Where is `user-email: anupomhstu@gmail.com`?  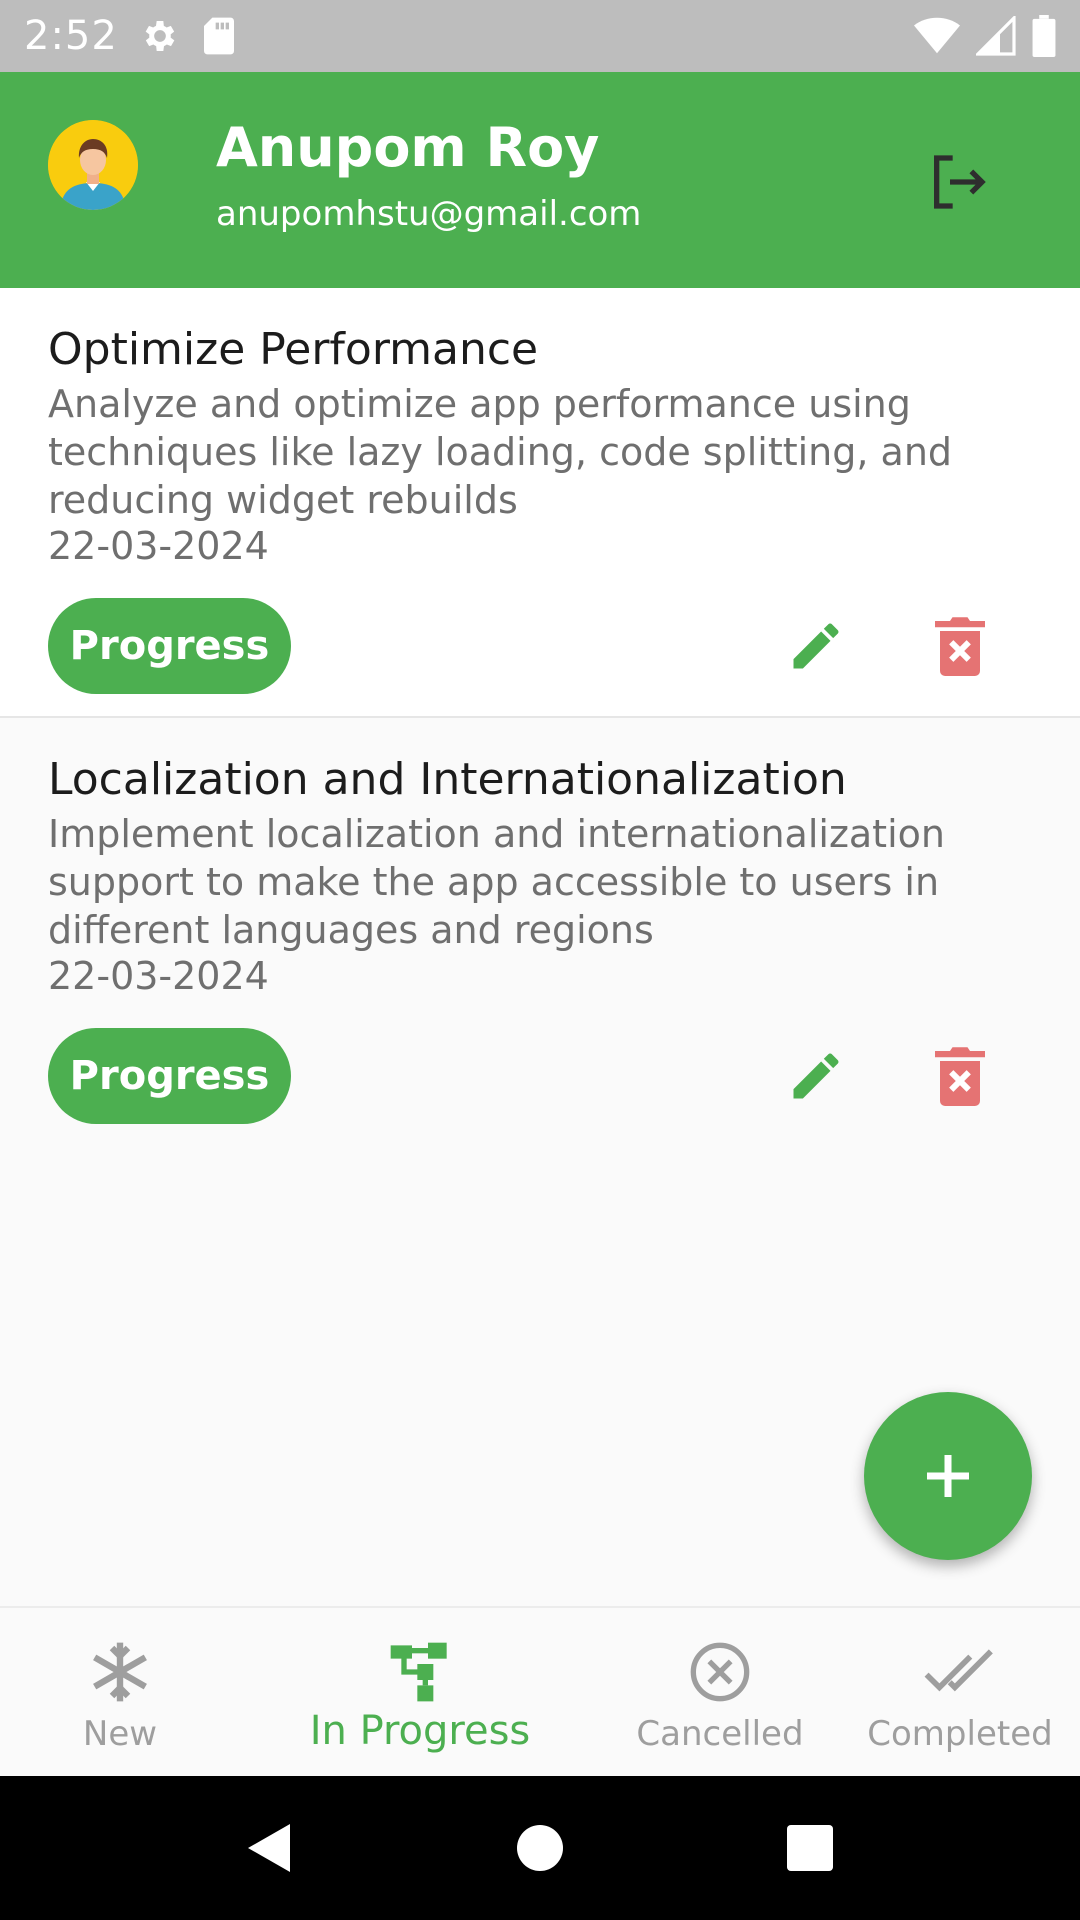 user-email: anupomhstu@gmail.com is located at coordinates (429, 214).